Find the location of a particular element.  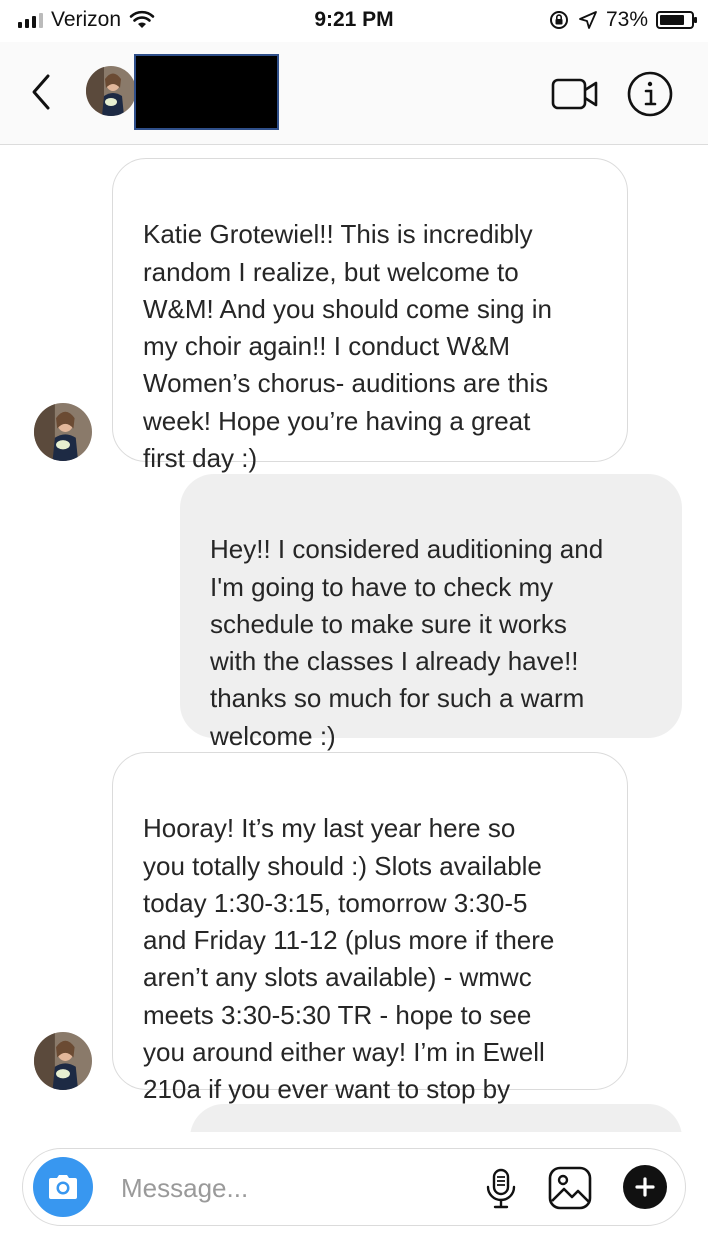

contact-avatar is located at coordinates (111, 91).